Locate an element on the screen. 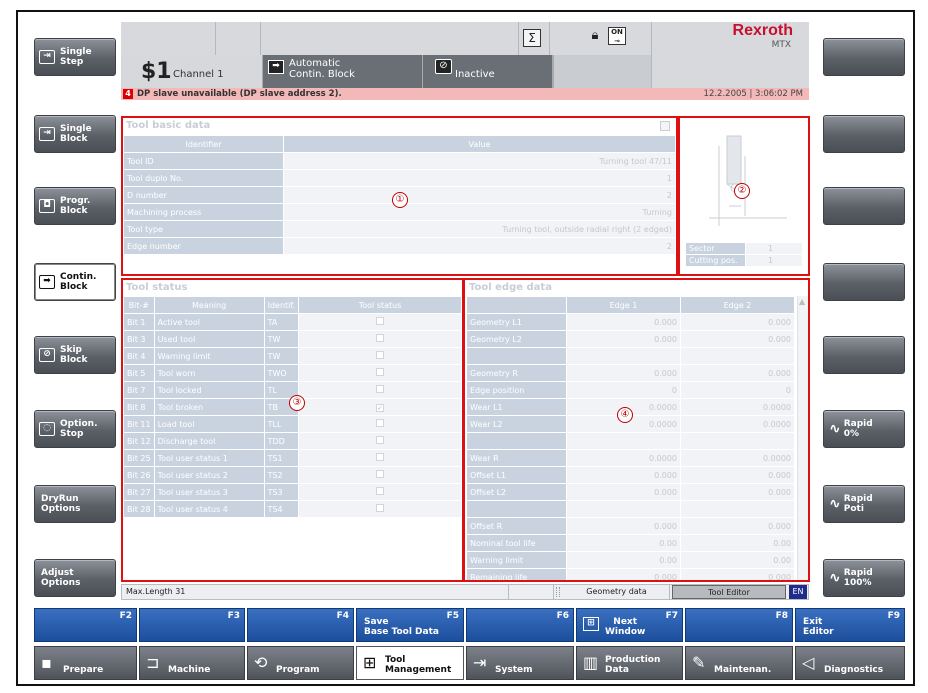 The width and height of the screenshot is (928, 693). status-checkbox: ✓ is located at coordinates (380, 407).